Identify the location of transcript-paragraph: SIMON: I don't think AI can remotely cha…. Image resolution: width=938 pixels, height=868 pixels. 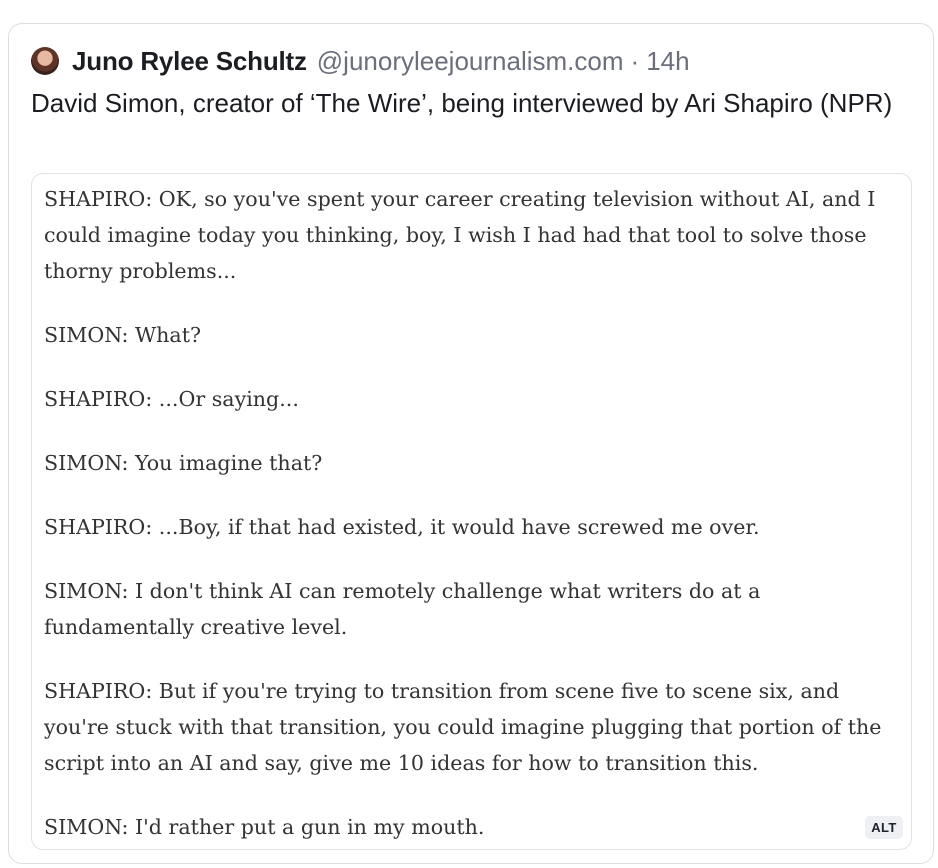
(402, 609).